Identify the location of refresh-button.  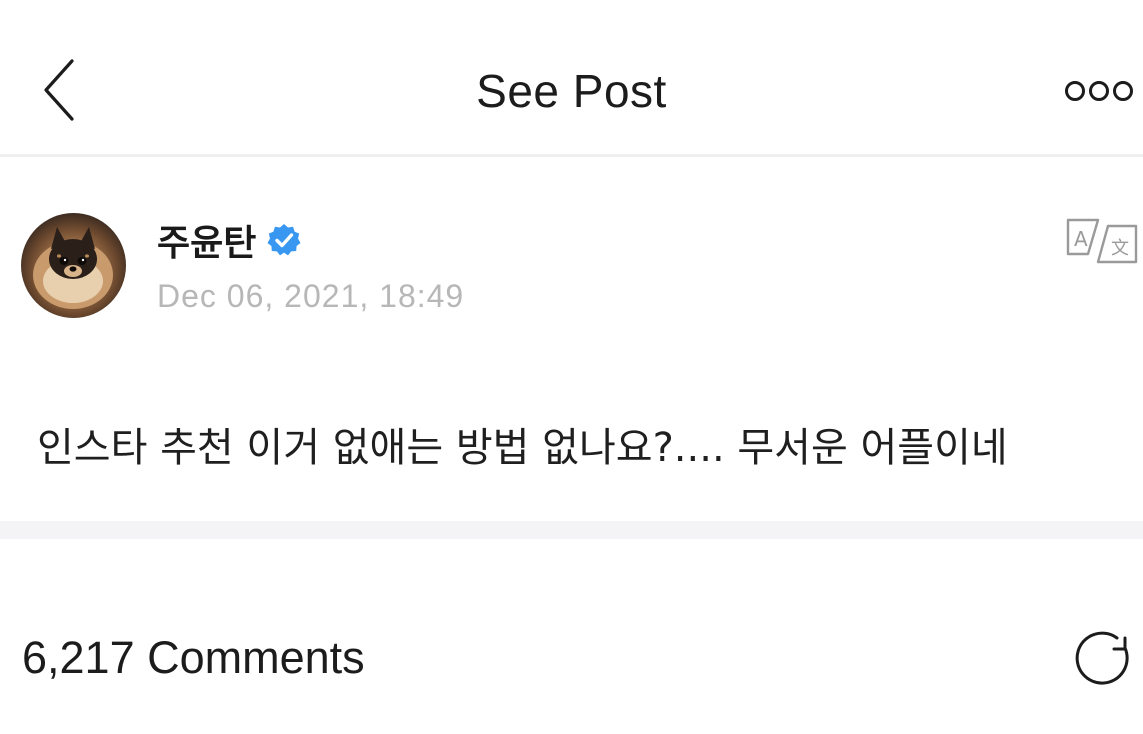
(1102, 656).